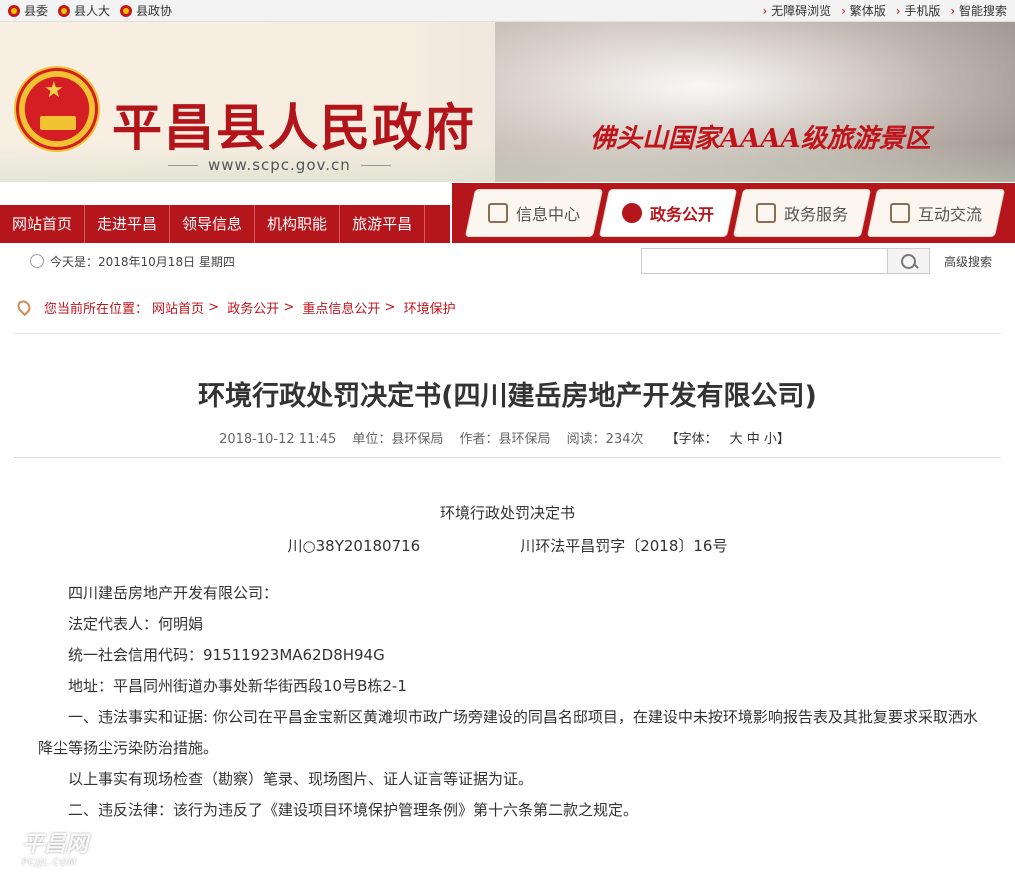 The image size is (1015, 875). I want to click on top-bar: 县委 县人大 县政协 无障碍浏览 繁体版 手机版 智能搜索, so click(507, 11).